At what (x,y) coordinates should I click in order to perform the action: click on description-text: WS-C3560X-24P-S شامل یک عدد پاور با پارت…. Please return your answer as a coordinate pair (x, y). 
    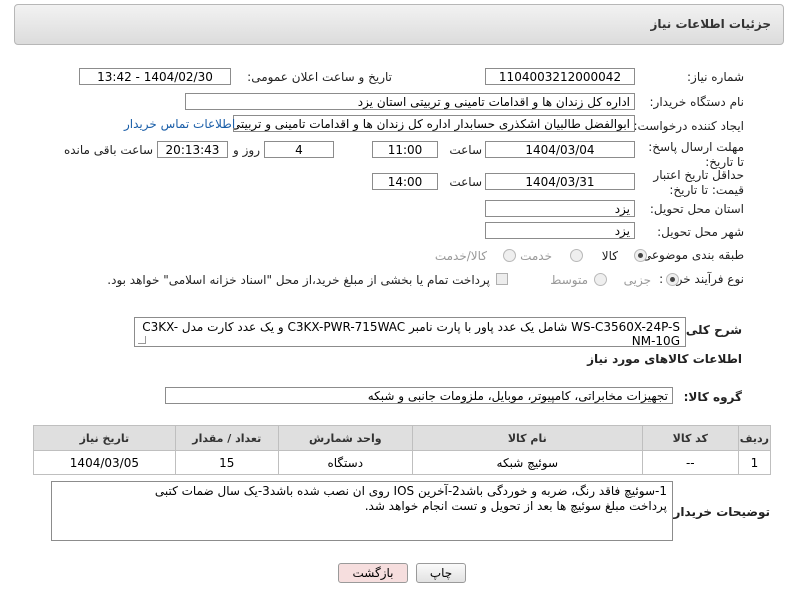
    Looking at the image, I should click on (411, 334).